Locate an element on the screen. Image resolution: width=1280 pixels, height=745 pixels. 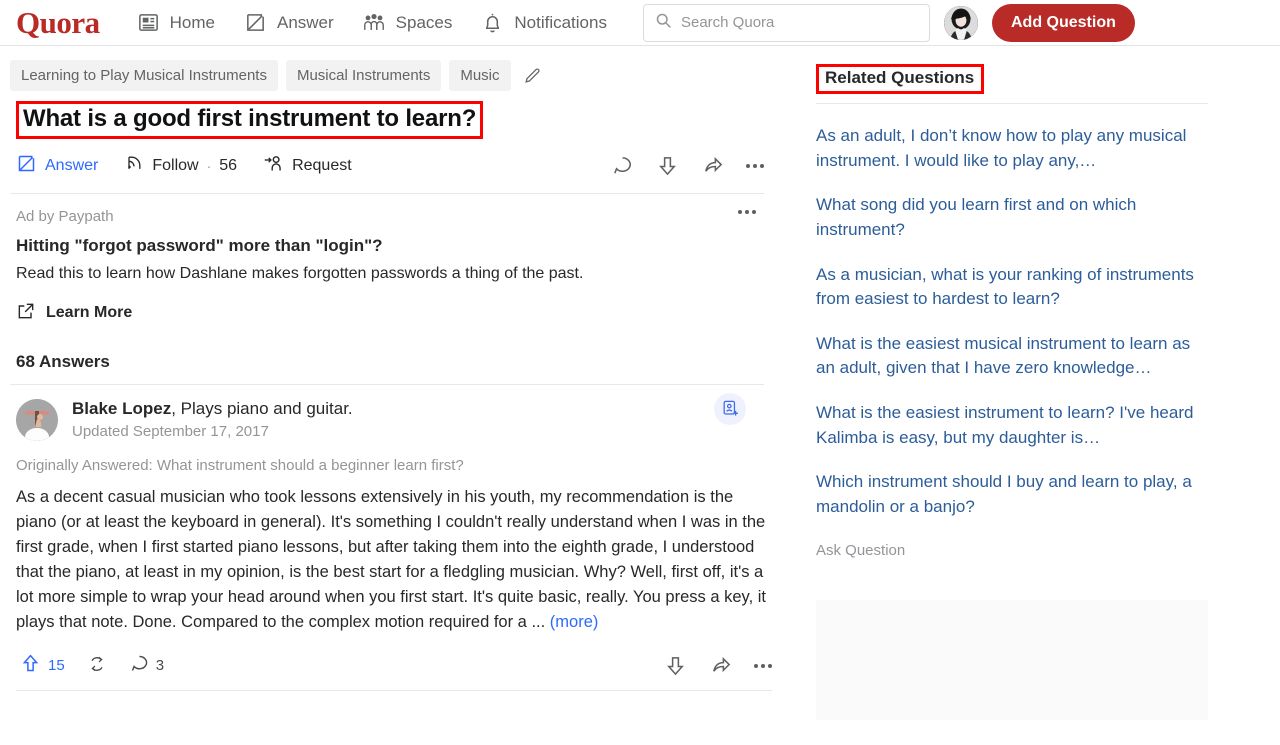
answers-count: 68 Answers is located at coordinates (387, 355).